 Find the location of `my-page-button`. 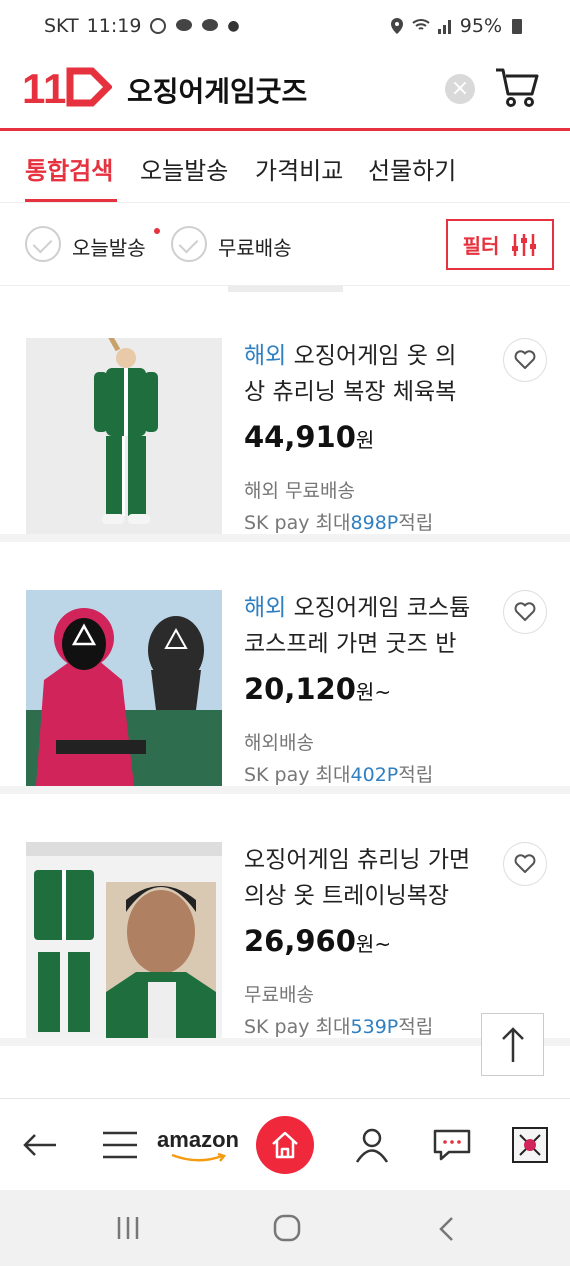

my-page-button is located at coordinates (372, 1145).